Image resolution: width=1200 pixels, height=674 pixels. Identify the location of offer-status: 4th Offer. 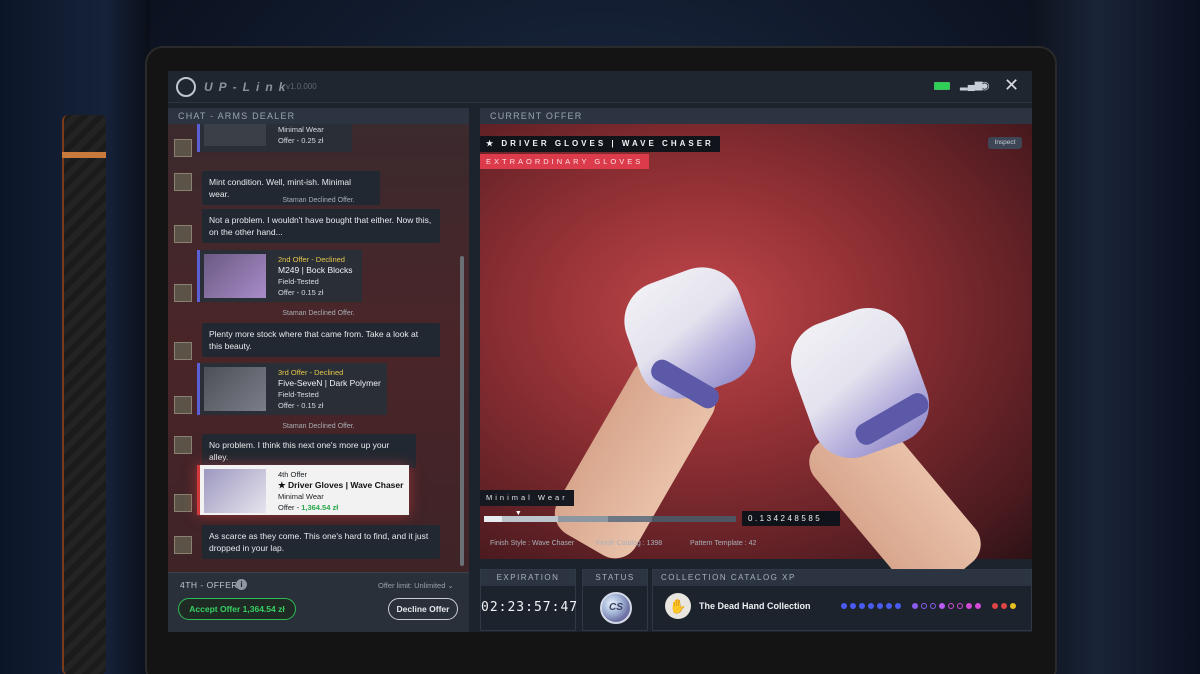
(293, 474).